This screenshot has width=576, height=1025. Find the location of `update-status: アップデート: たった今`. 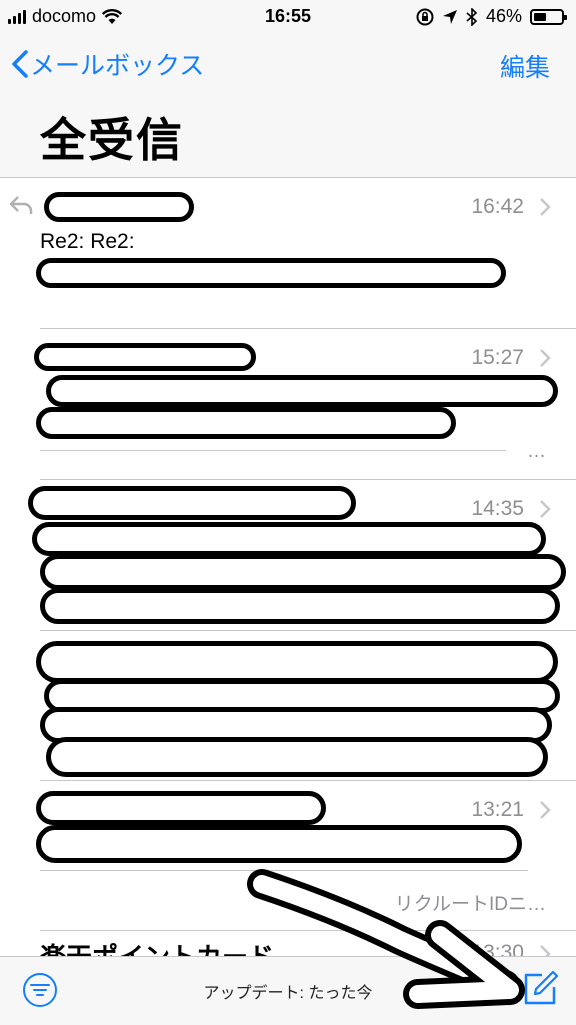

update-status: アップデート: たった今 is located at coordinates (288, 993).